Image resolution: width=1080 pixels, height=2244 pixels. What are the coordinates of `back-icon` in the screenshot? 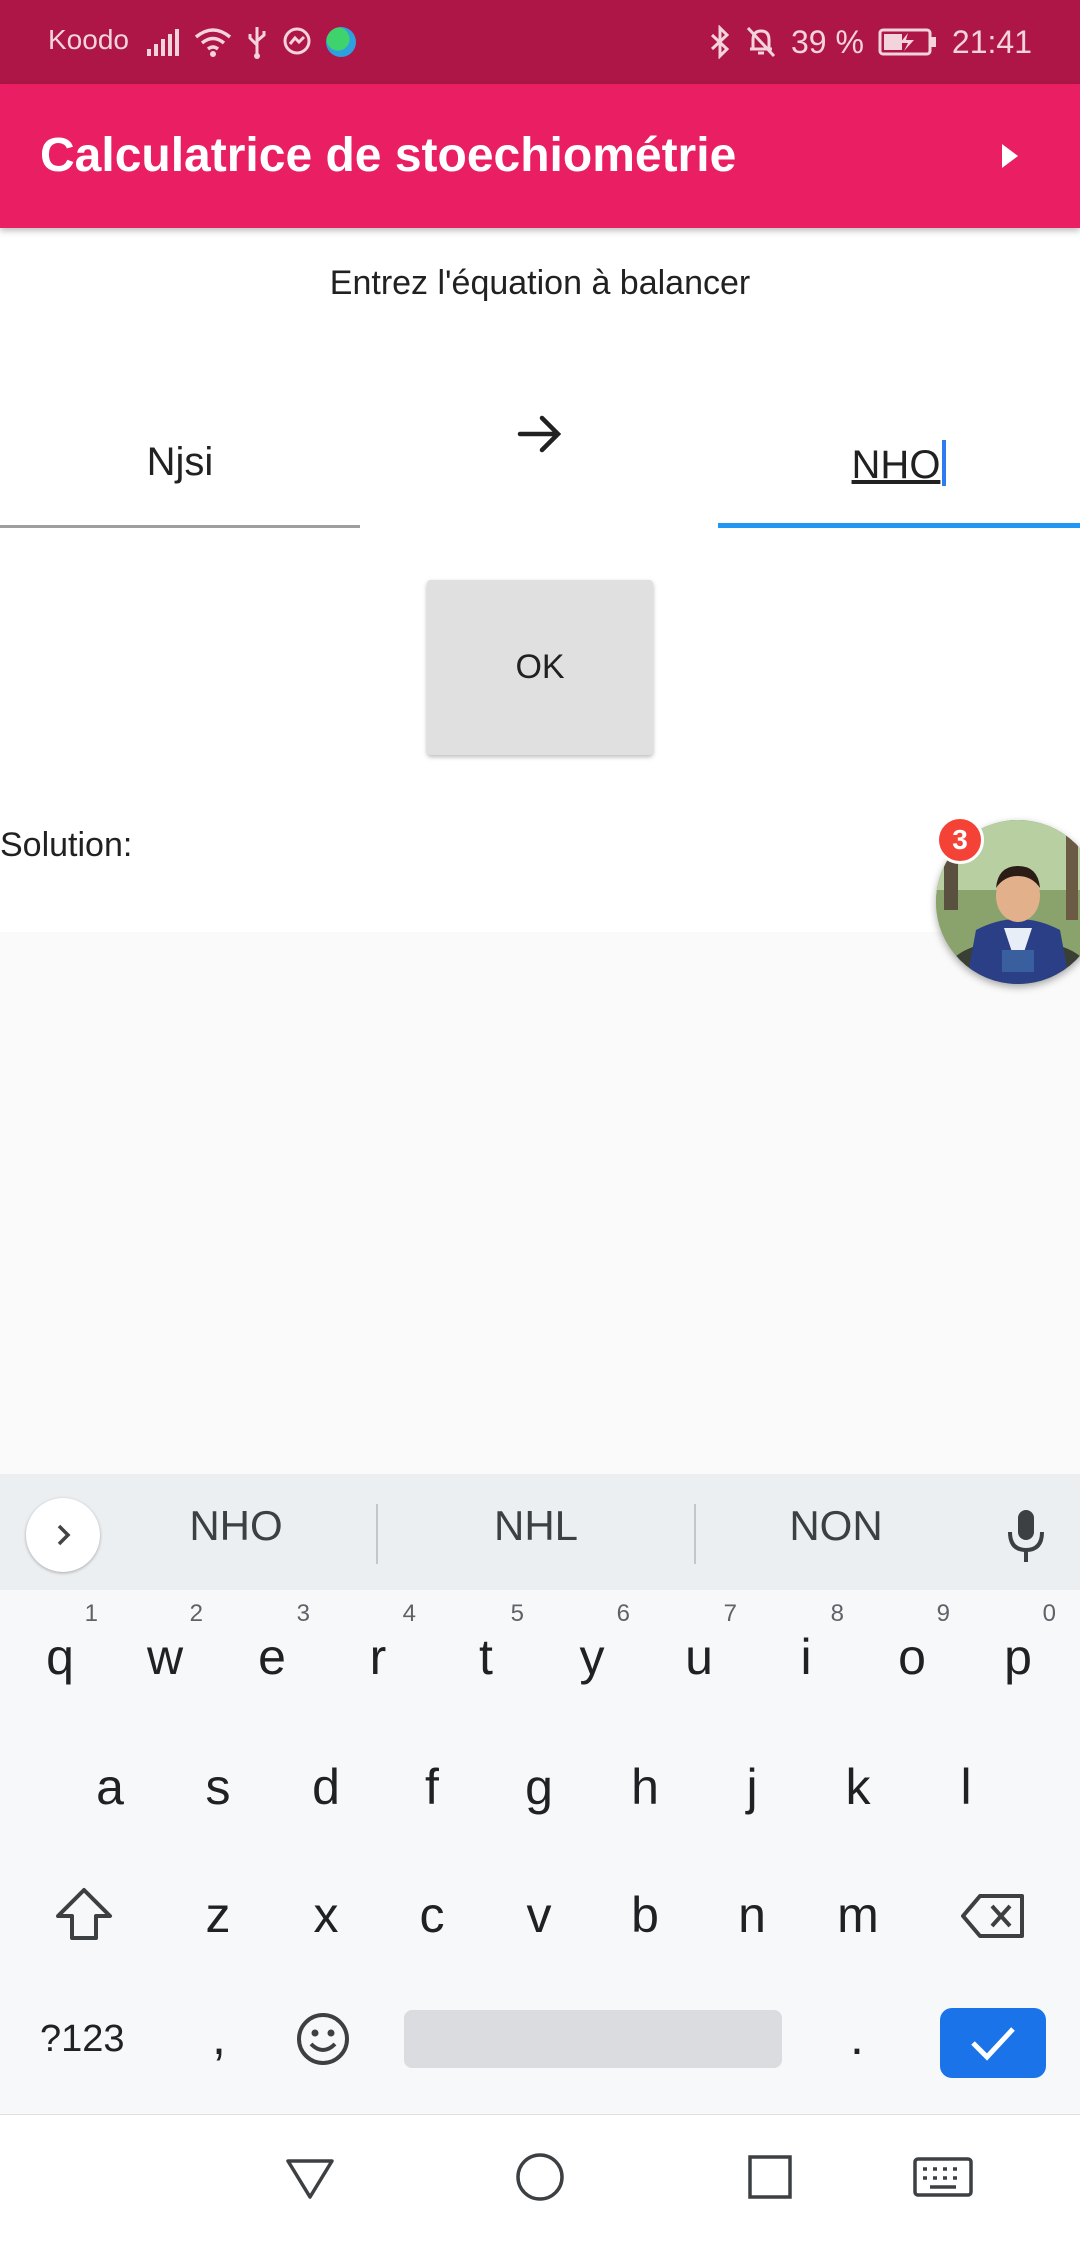 It's located at (310, 2177).